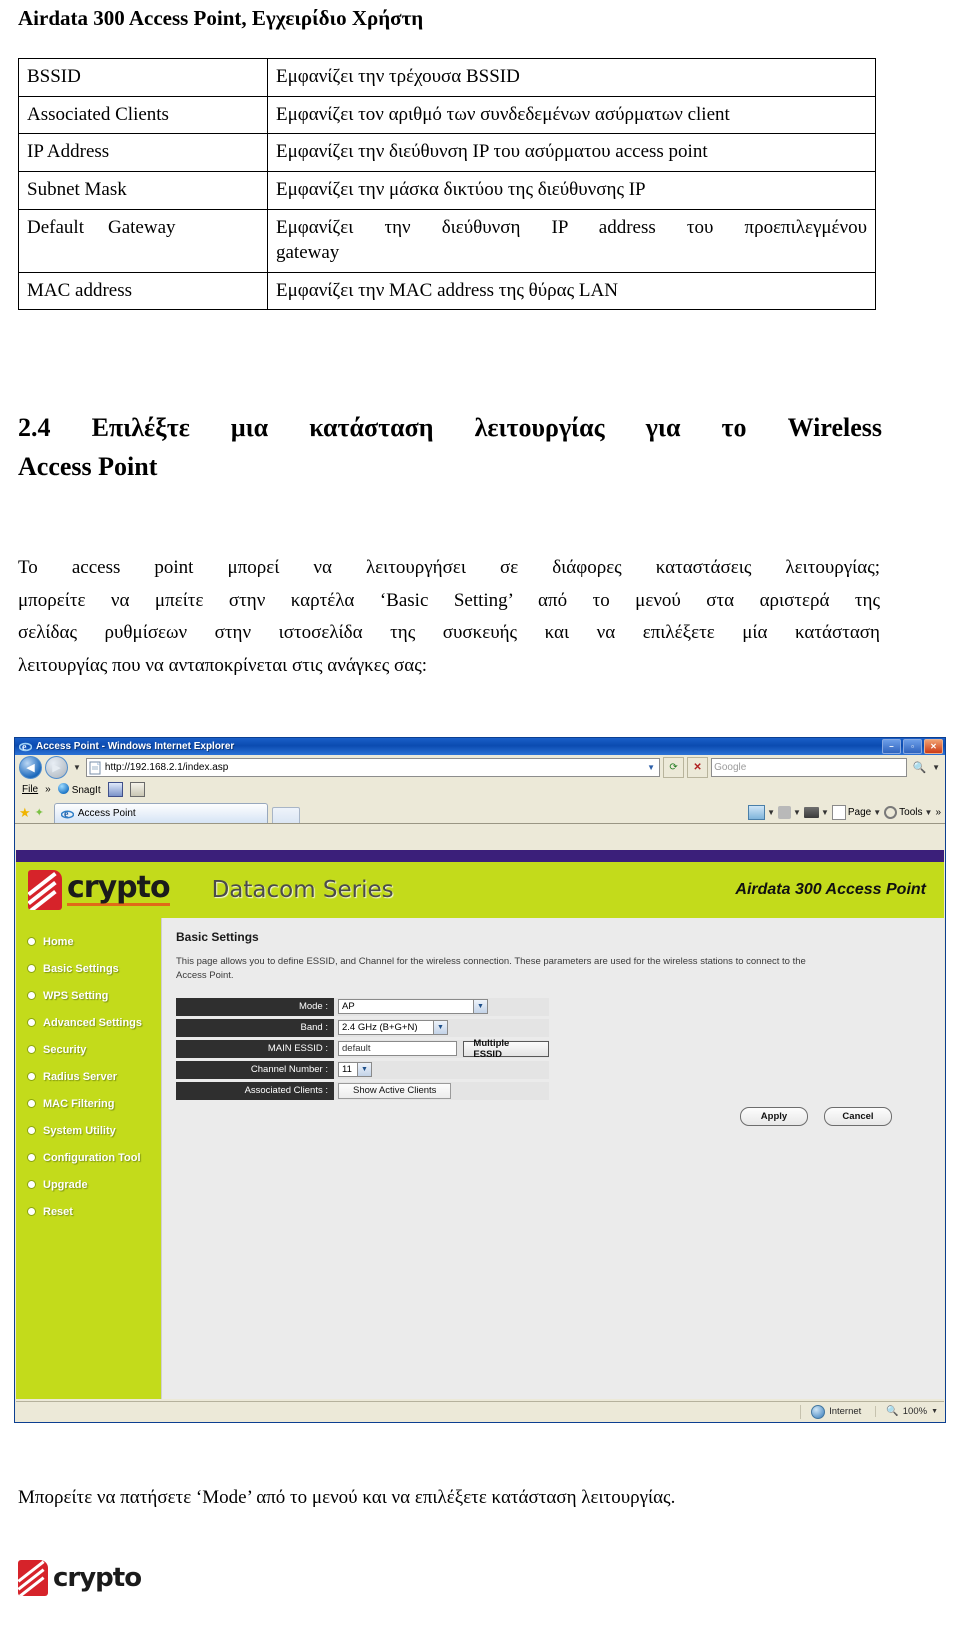  What do you see at coordinates (809, 767) in the screenshot?
I see `search-input: Google` at bounding box center [809, 767].